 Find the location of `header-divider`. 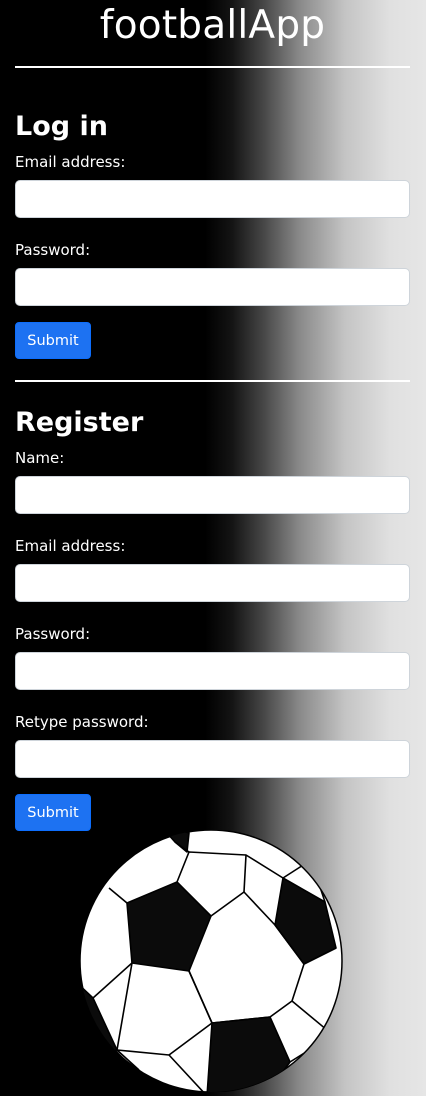

header-divider is located at coordinates (212, 67).